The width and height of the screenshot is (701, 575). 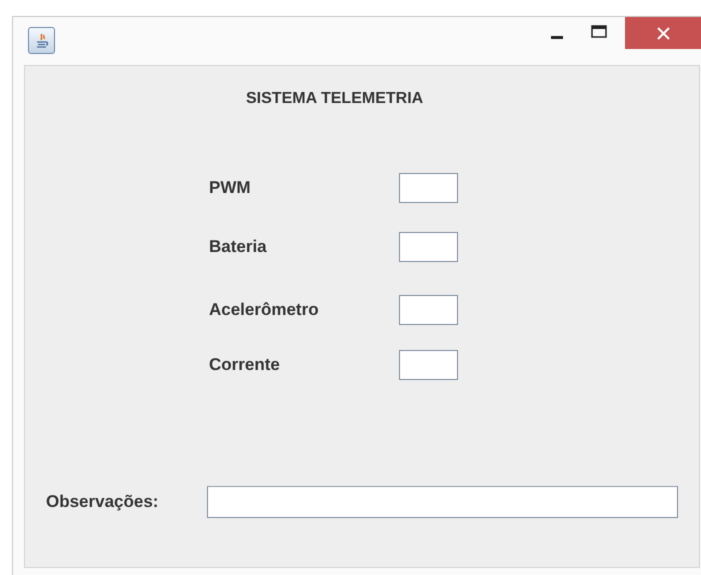 I want to click on maximize-icon, so click(x=599, y=31).